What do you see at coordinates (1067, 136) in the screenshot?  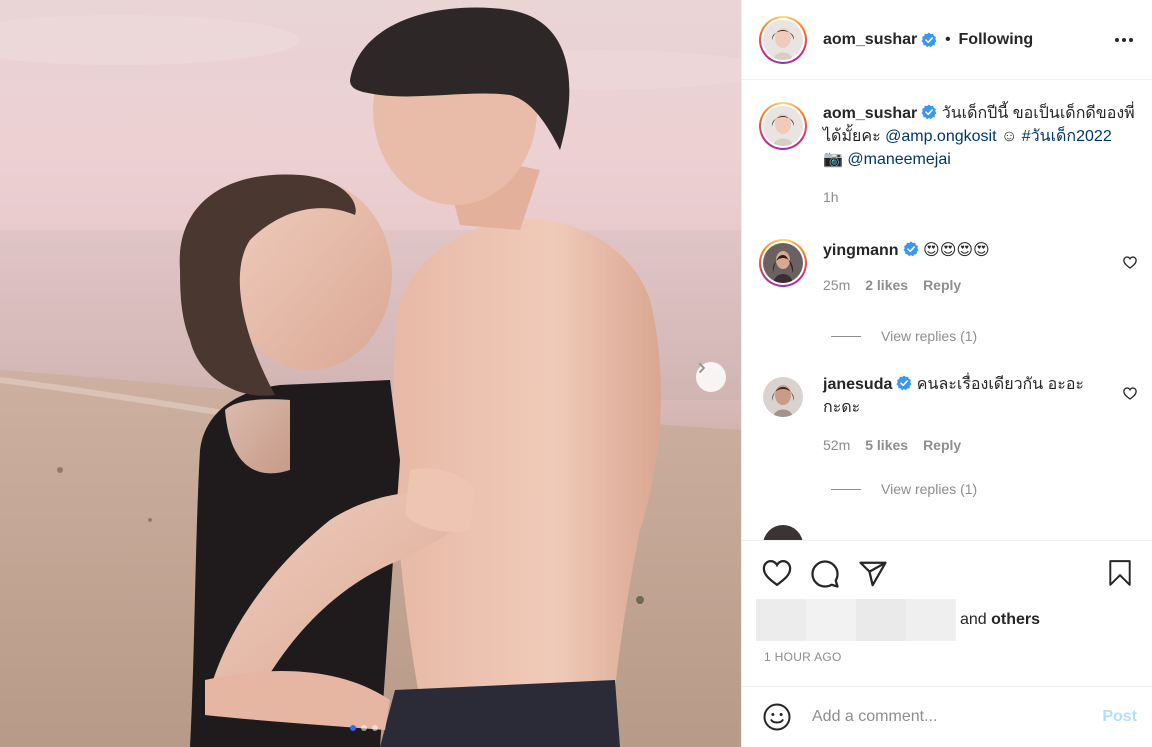 I see `caption-hashtag-link: #วันเด็ก2022` at bounding box center [1067, 136].